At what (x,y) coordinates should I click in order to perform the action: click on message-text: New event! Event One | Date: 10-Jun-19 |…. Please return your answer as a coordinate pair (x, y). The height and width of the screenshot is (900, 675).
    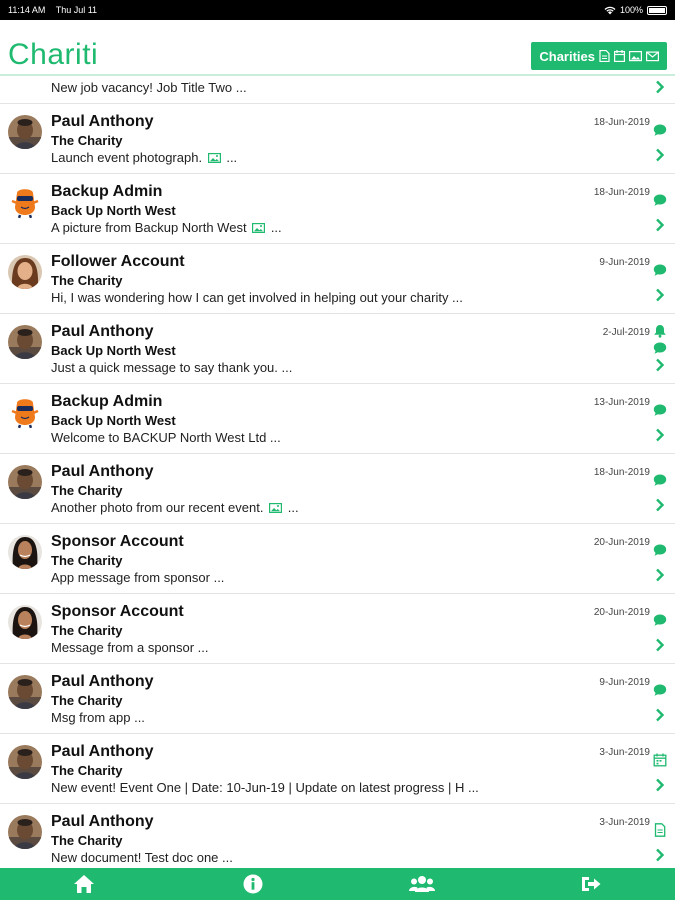
    Looking at the image, I should click on (265, 787).